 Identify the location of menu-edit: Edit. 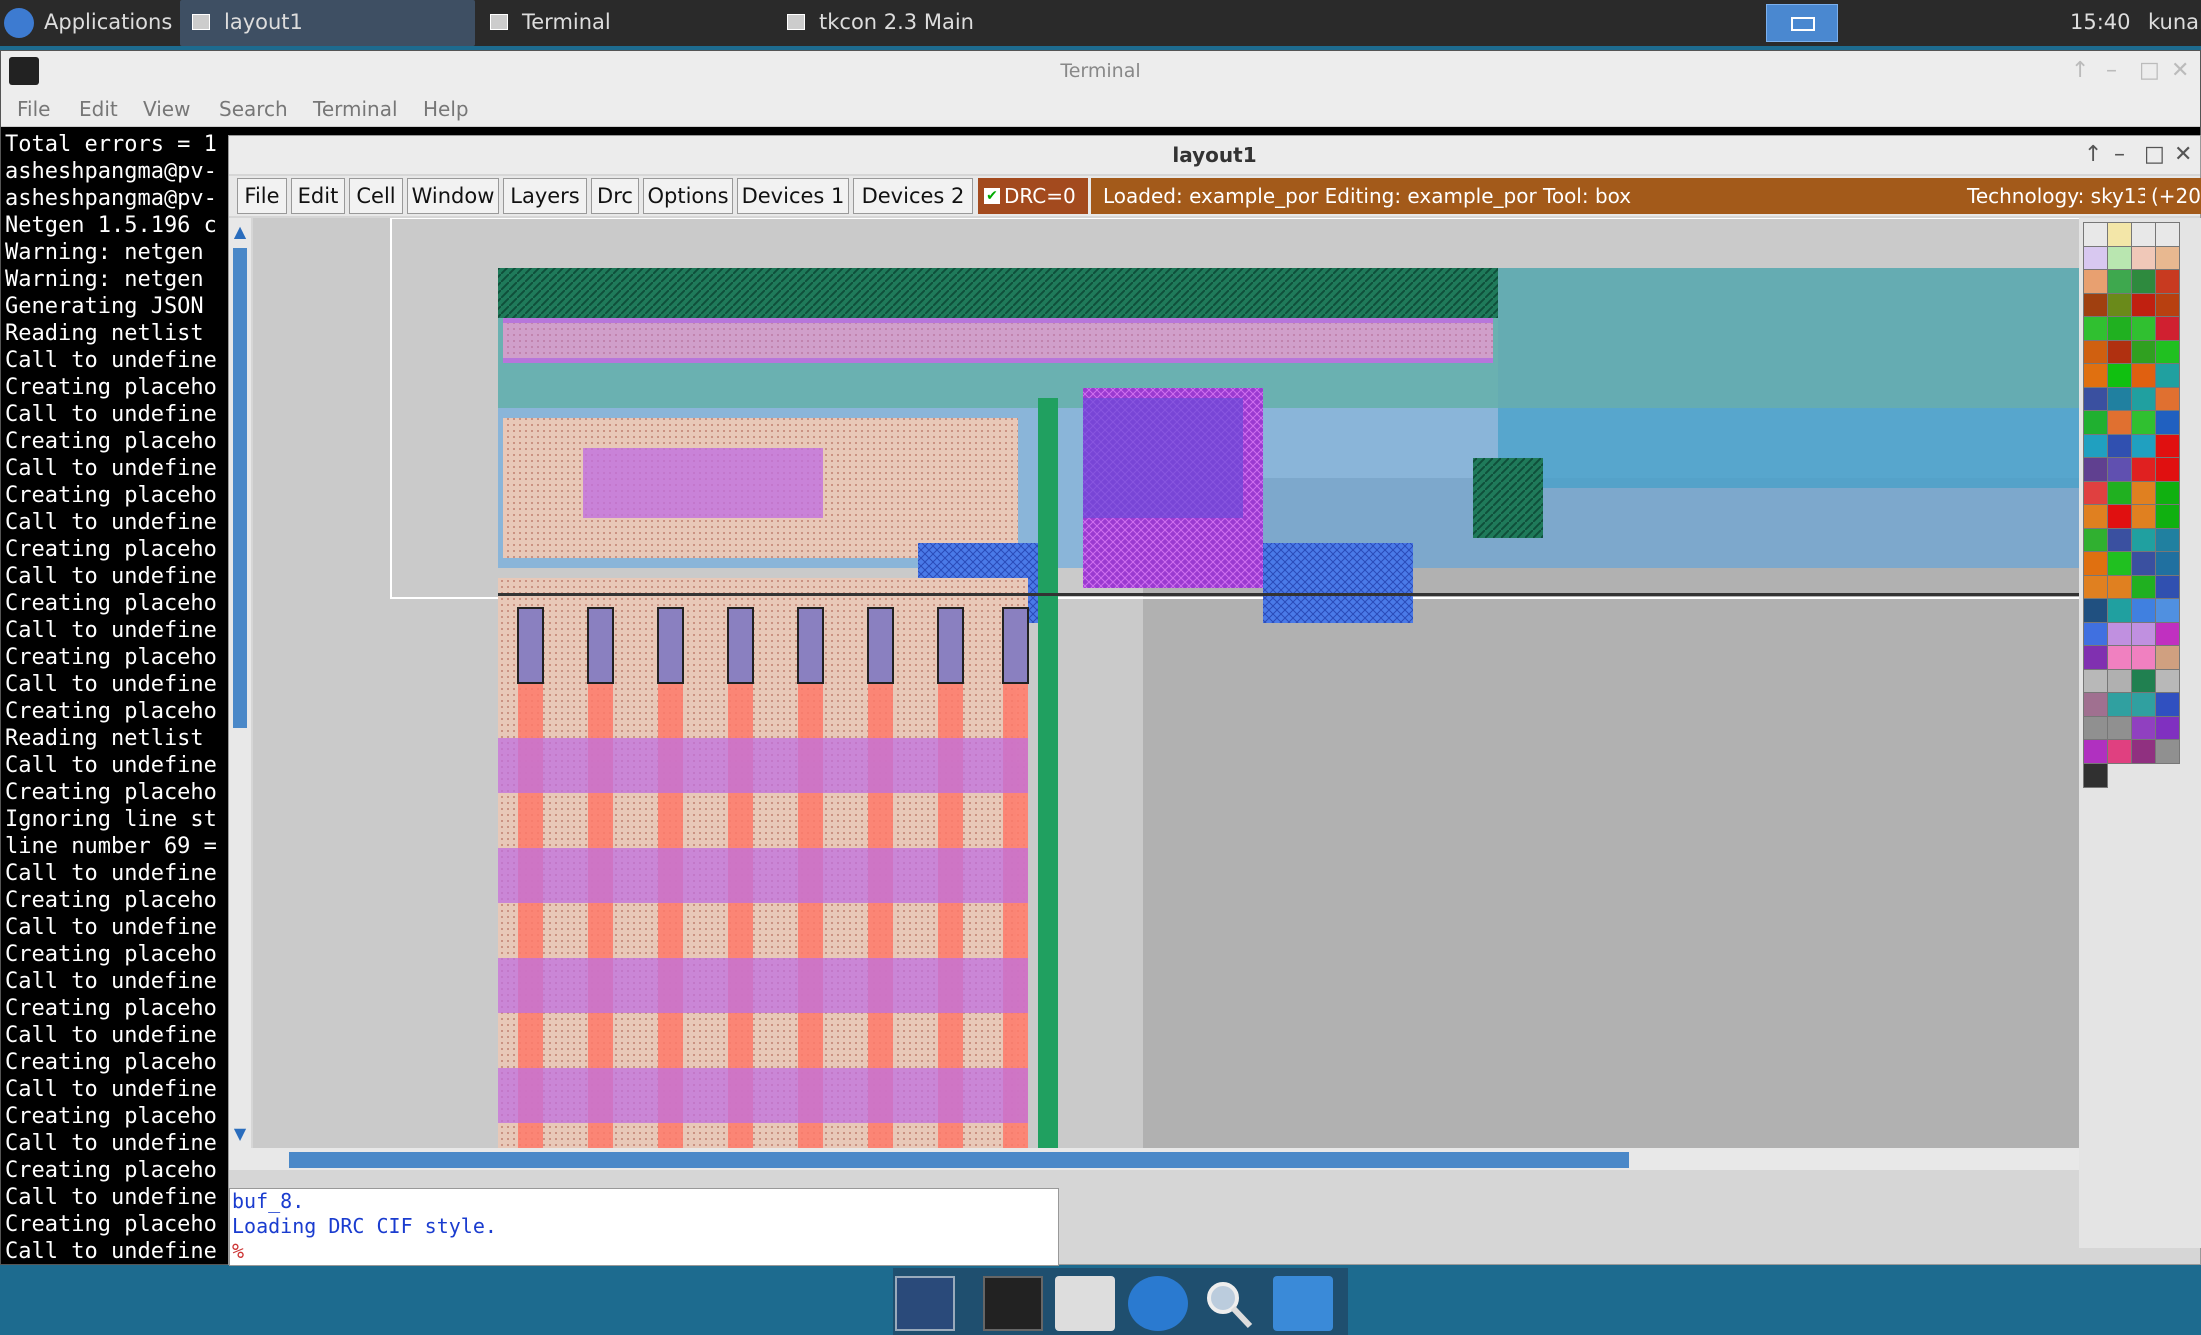
(98, 109).